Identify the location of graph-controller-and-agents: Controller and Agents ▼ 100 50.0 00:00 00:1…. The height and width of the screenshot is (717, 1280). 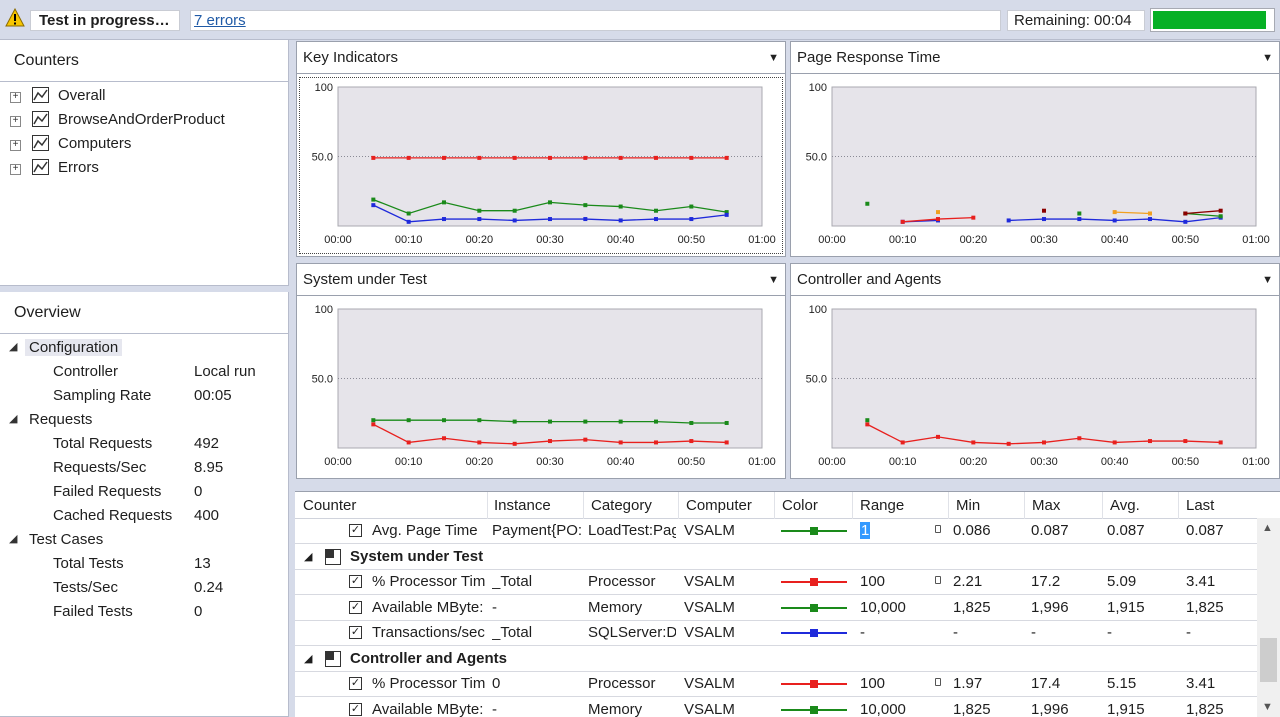
(1035, 371).